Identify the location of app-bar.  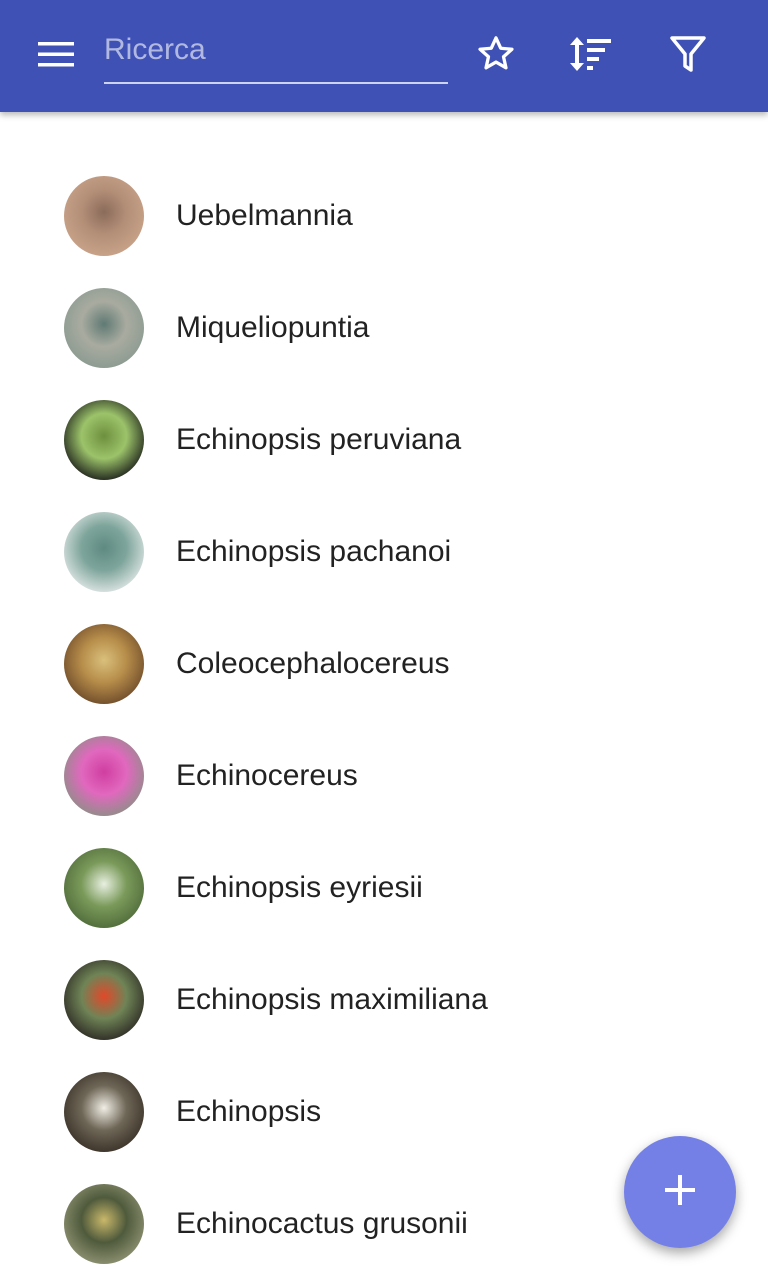
(384, 56).